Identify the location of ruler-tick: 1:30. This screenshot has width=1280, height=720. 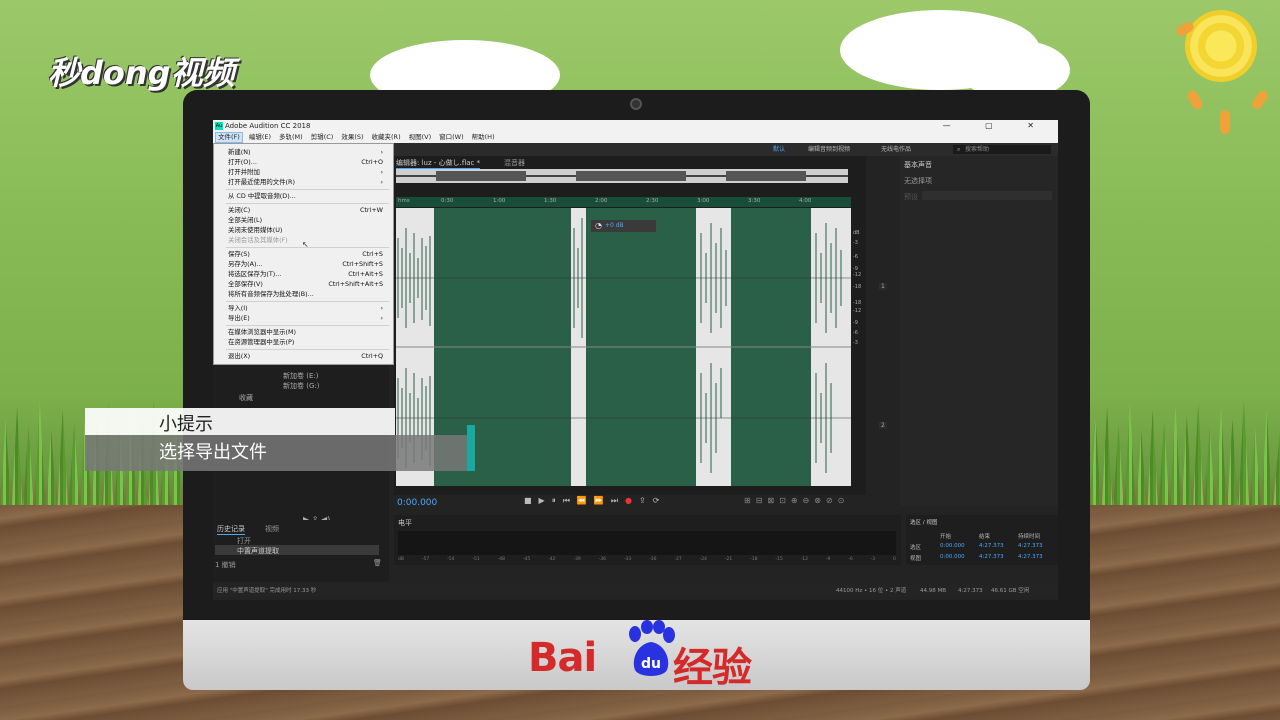
(550, 201).